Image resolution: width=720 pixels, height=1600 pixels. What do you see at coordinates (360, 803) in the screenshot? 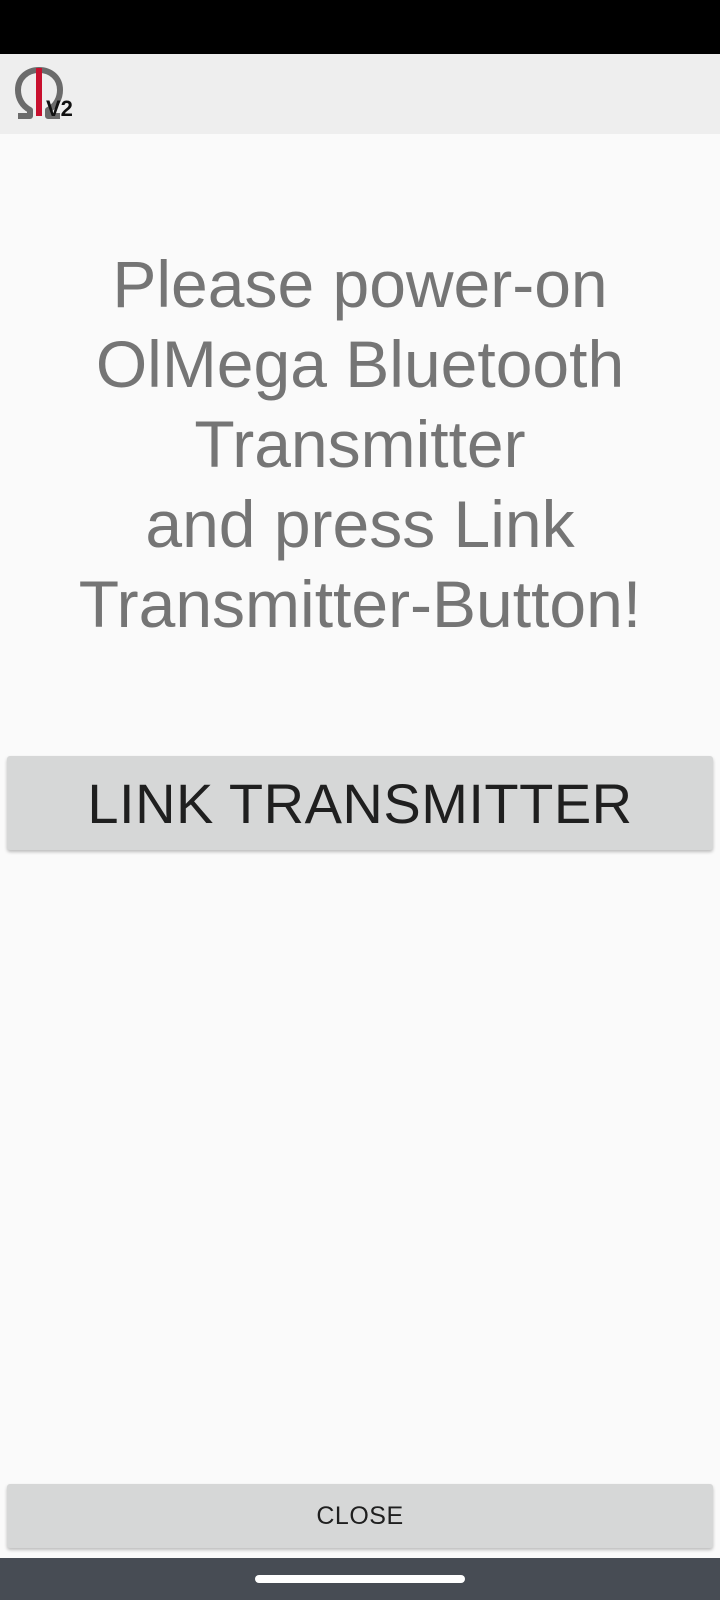
I see `link-transmitter-button: LINK TRANSMITTER` at bounding box center [360, 803].